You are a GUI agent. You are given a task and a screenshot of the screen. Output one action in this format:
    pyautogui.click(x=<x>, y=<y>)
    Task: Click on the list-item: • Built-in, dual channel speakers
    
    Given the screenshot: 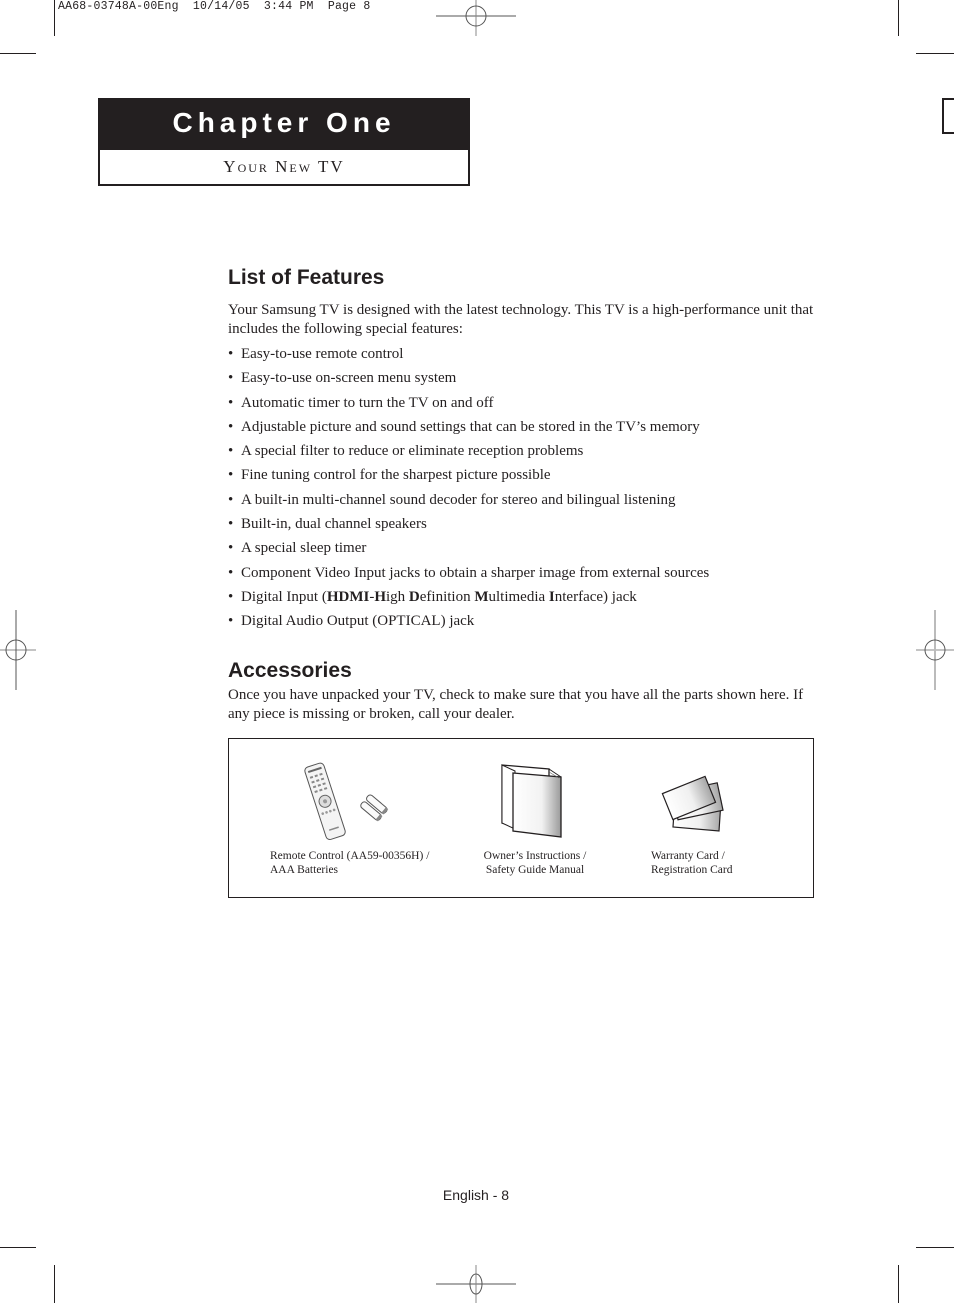 What is the action you would take?
    pyautogui.click(x=468, y=526)
    